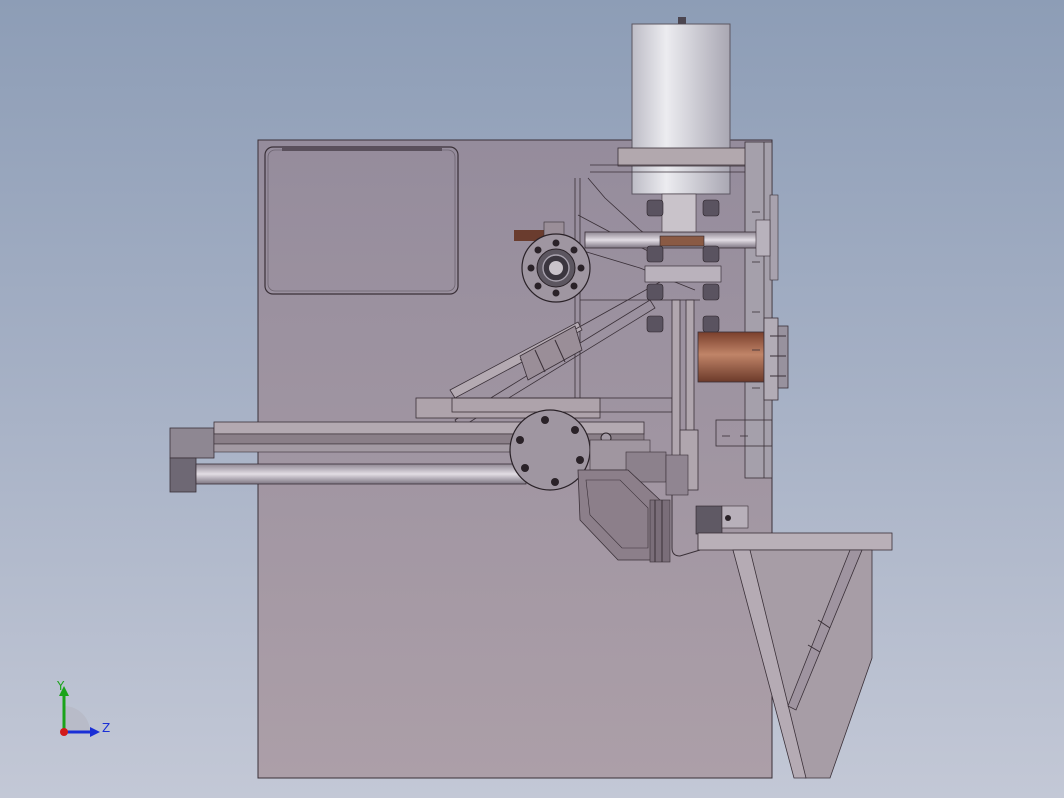  What do you see at coordinates (556, 268) in the screenshot?
I see `upper-flange` at bounding box center [556, 268].